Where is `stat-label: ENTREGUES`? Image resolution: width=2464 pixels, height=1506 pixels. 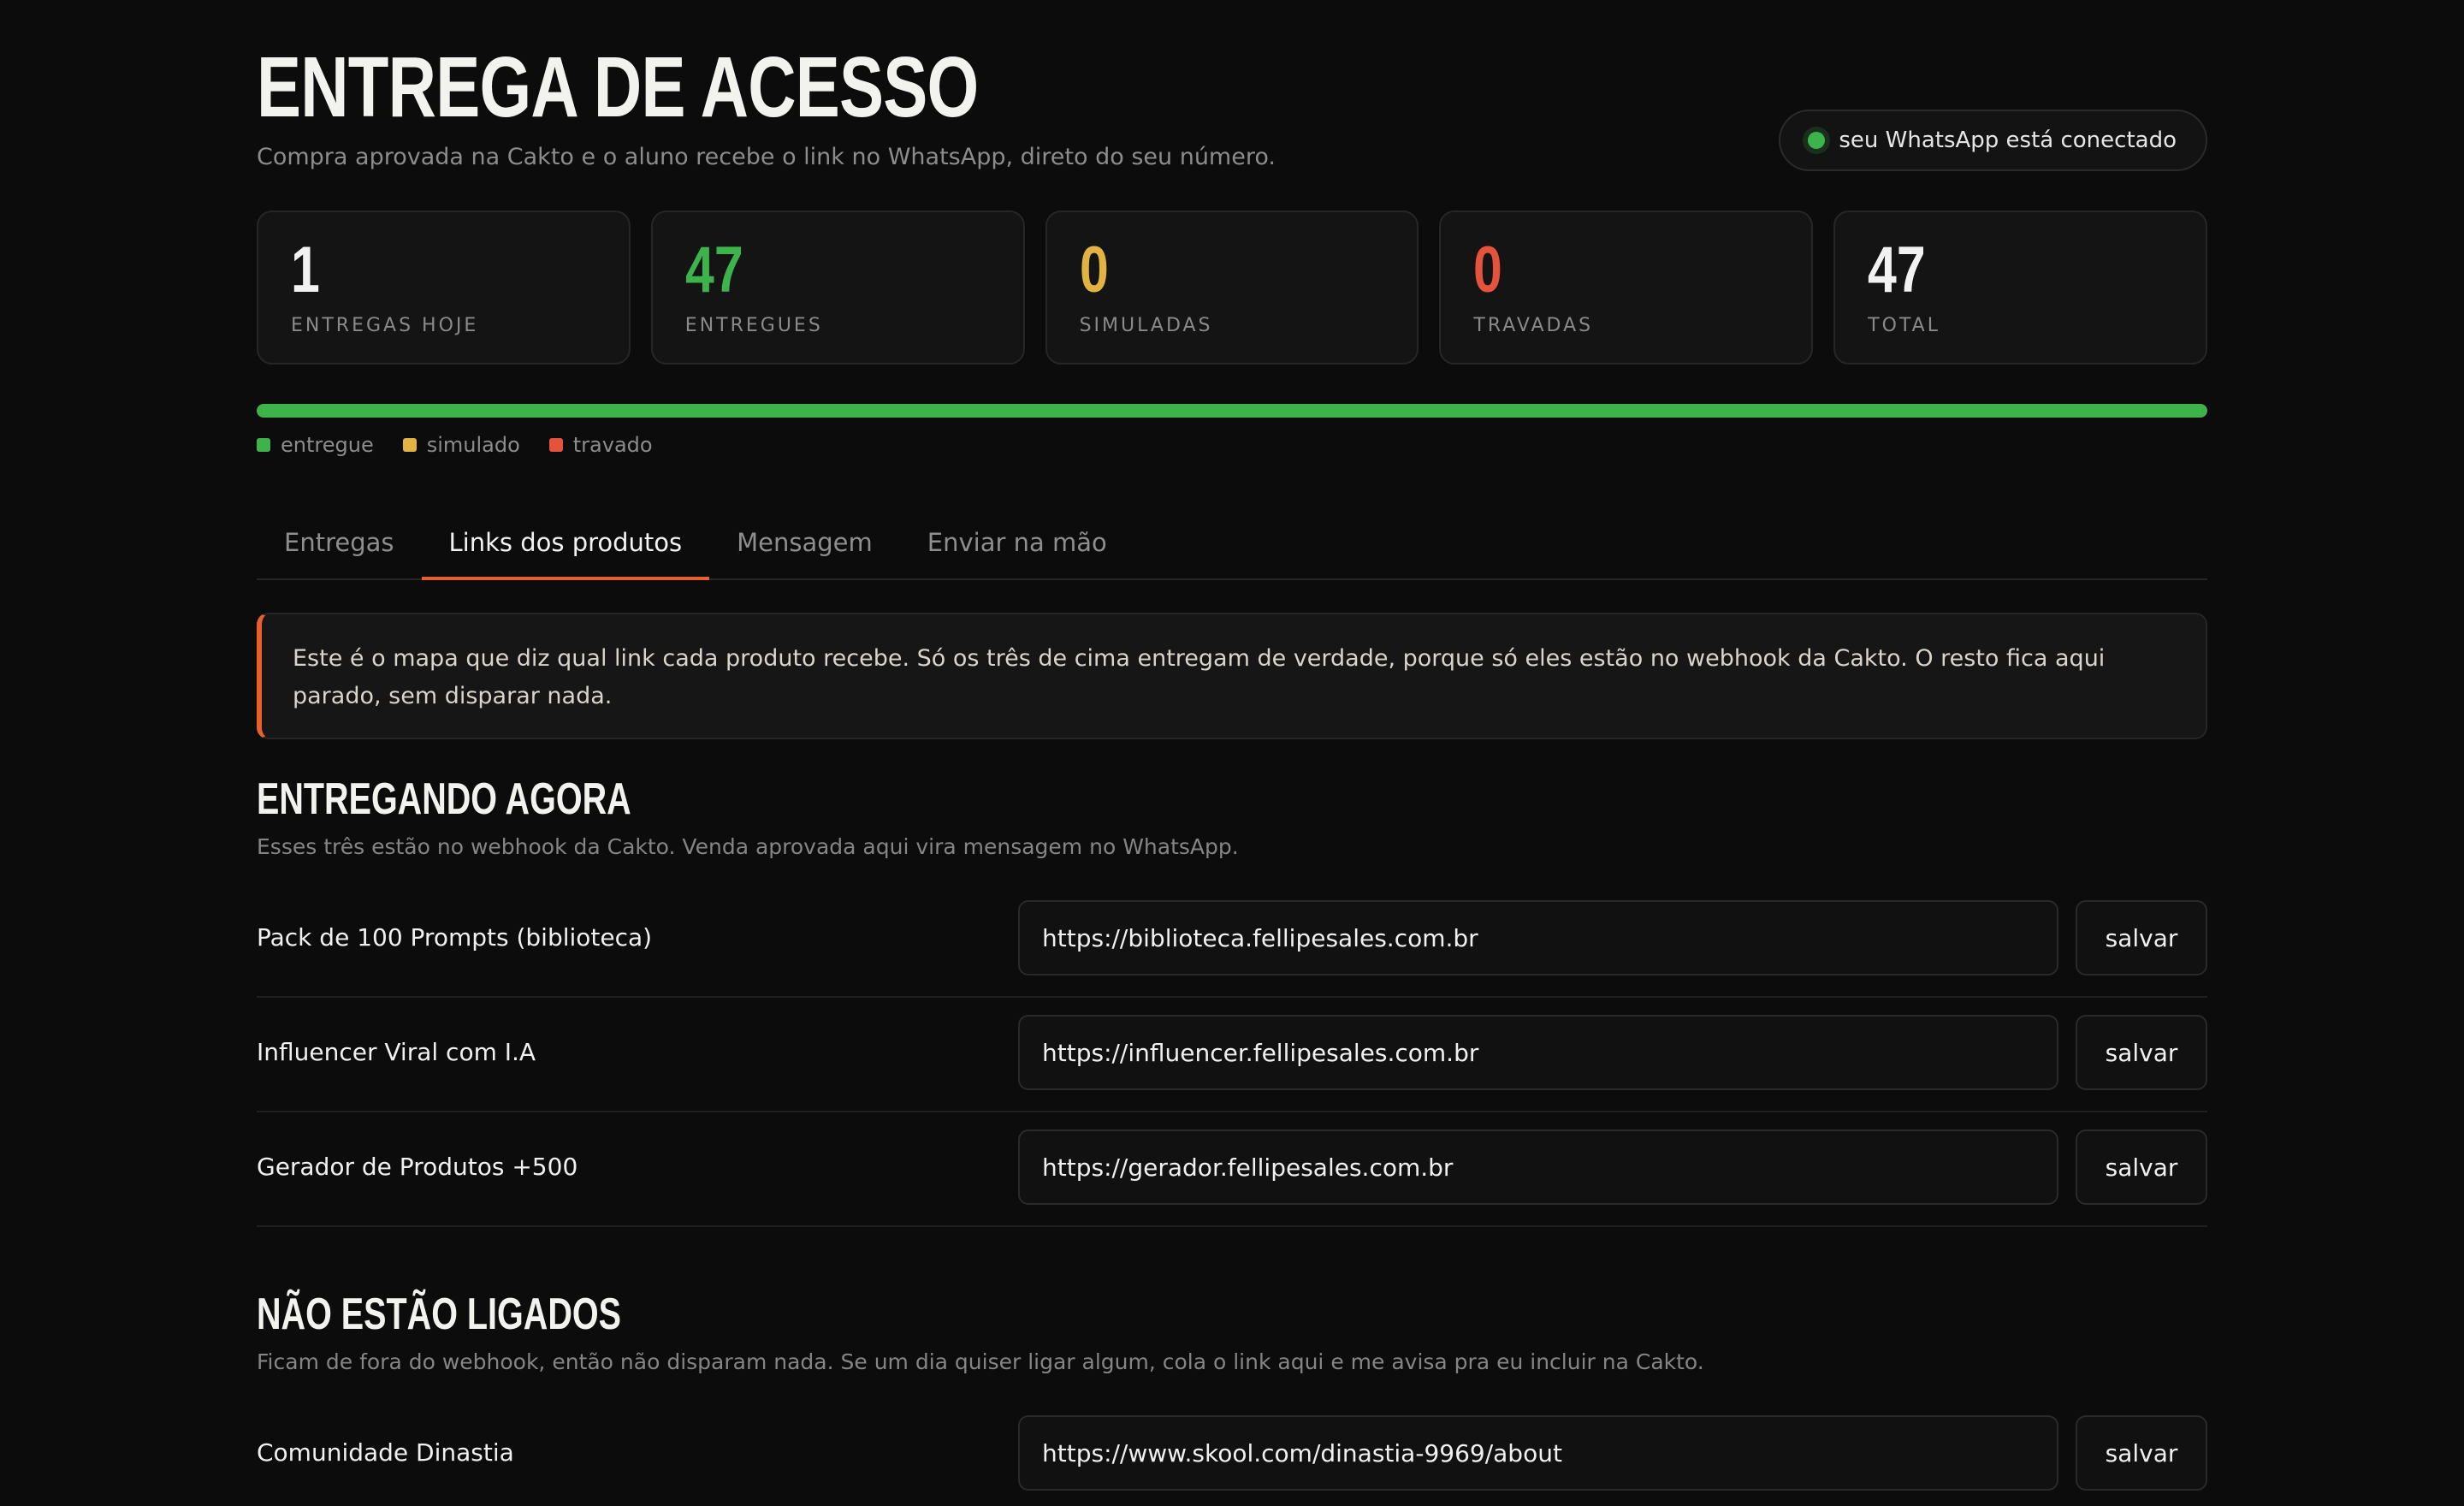
stat-label: ENTREGUES is located at coordinates (753, 326).